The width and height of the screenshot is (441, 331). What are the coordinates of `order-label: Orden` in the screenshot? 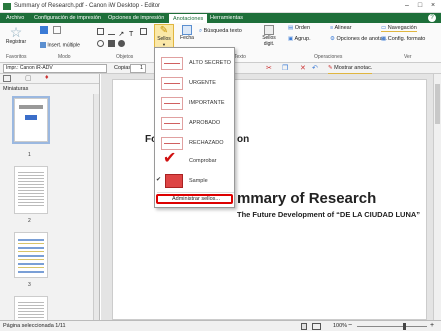 It's located at (302, 28).